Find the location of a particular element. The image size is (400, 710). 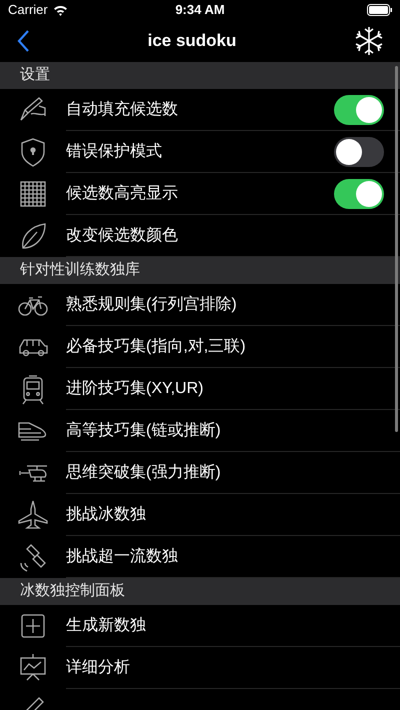

menu-item: 改变候选数颜色 is located at coordinates (122, 236).